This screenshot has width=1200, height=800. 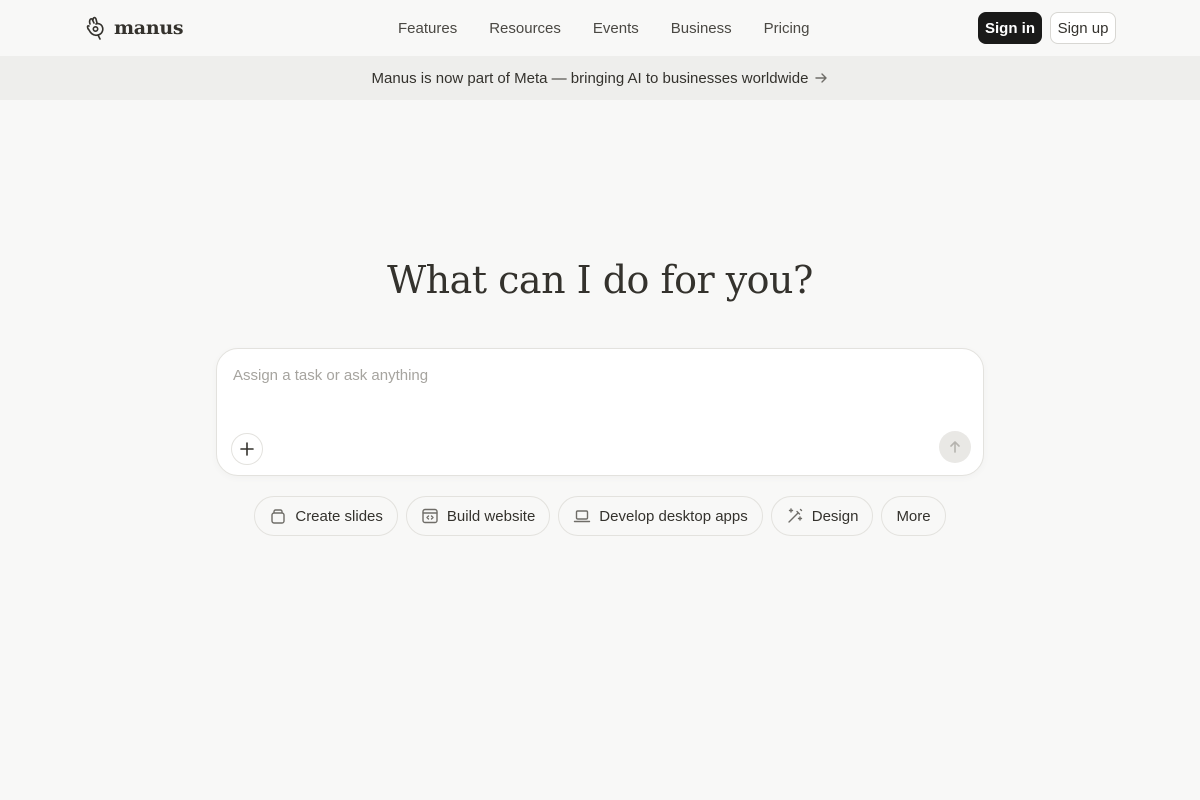 I want to click on arrow-up-icon, so click(x=955, y=447).